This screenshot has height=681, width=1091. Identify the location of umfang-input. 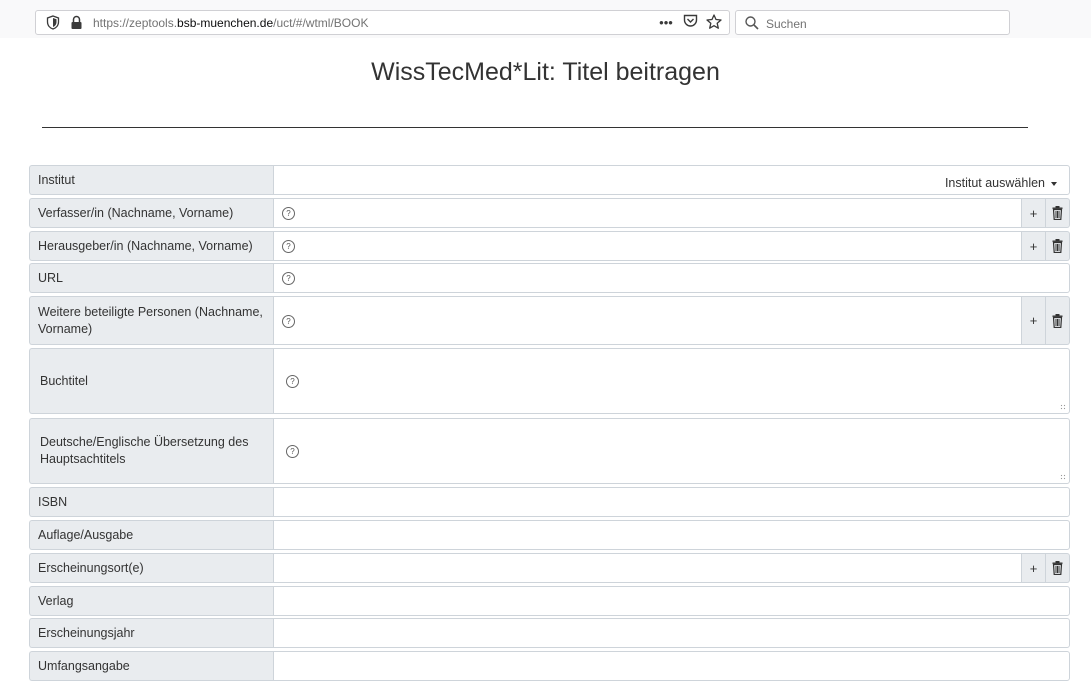
(671, 666).